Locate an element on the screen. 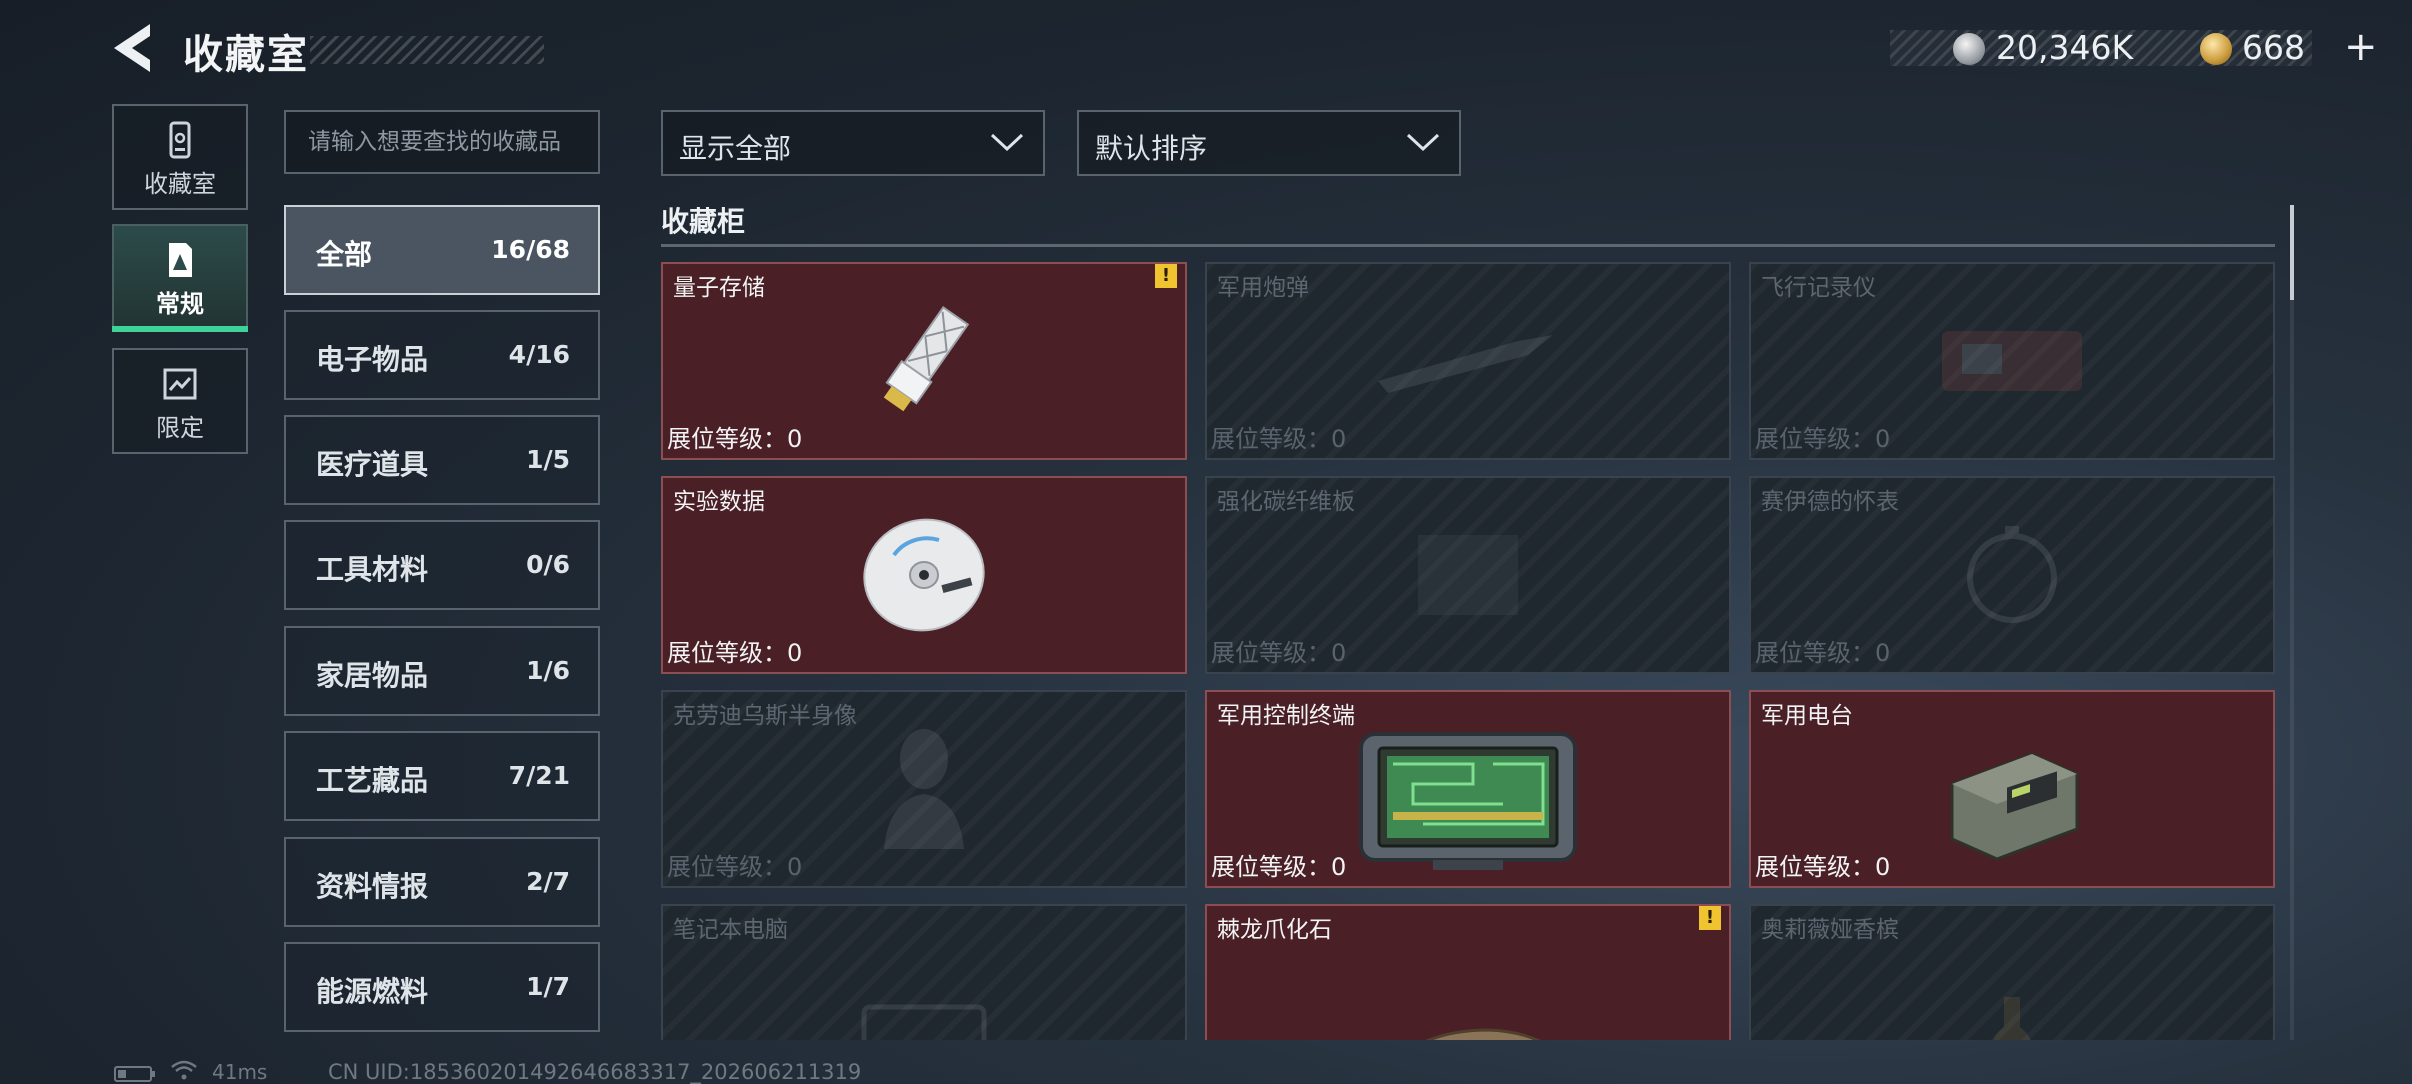 Image resolution: width=2412 pixels, height=1084 pixels. claw-fossil-icon is located at coordinates (1483, 1034).